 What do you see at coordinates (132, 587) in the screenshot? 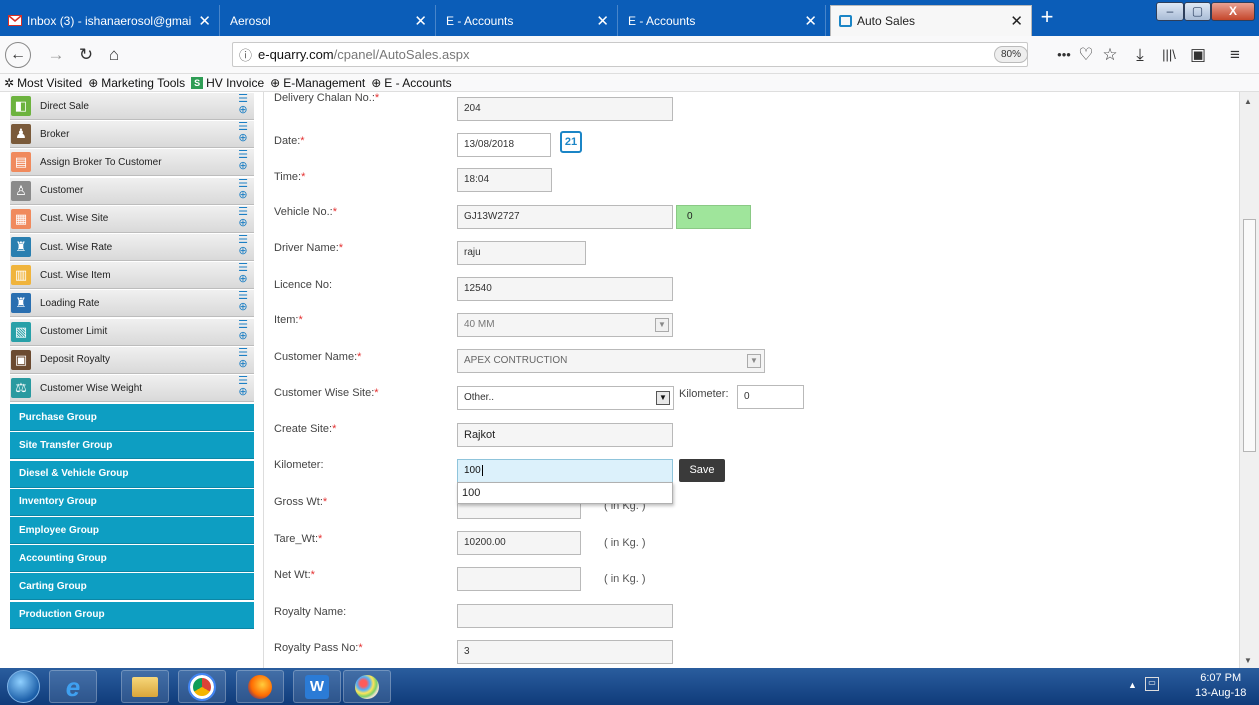
I see `sidebar-group-carting-group: Carting Group` at bounding box center [132, 587].